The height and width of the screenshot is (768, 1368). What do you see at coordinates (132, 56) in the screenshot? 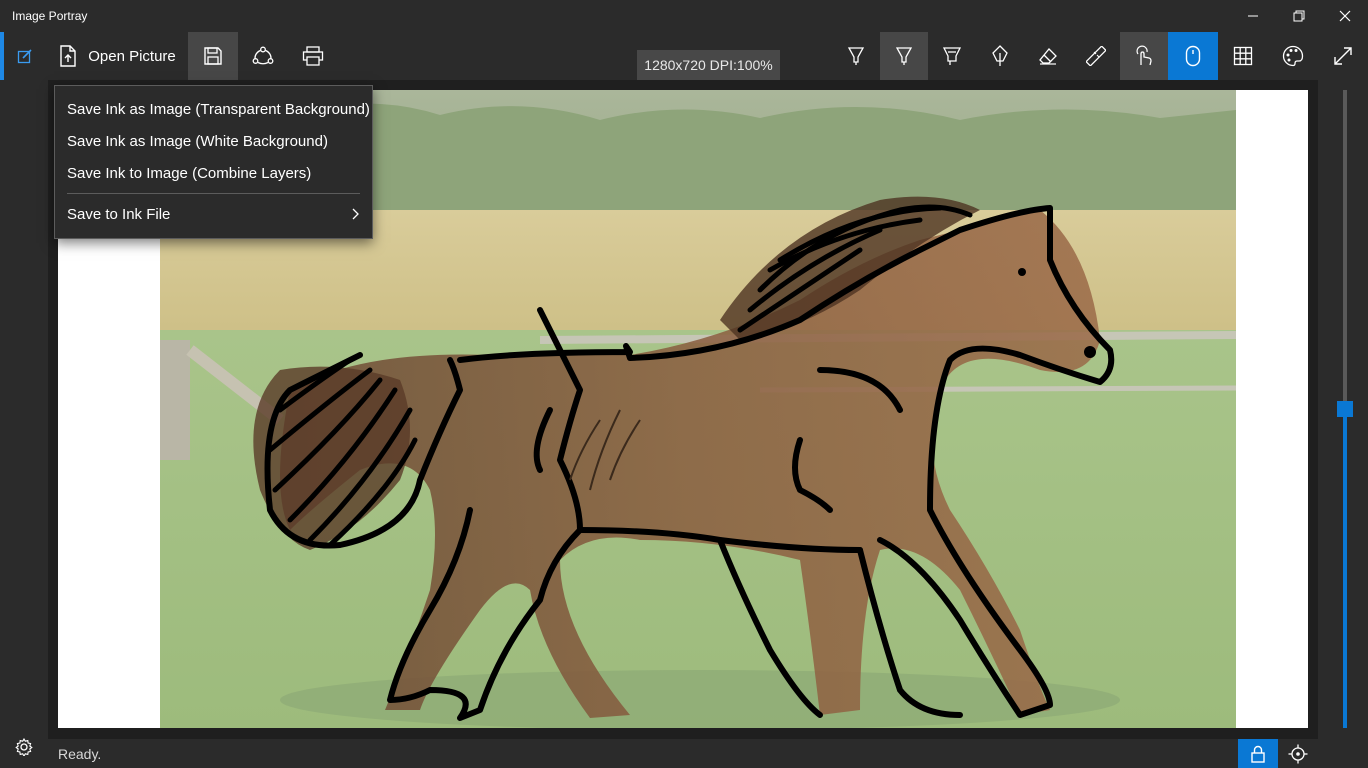
I see `open-picture-label: Open Picture` at bounding box center [132, 56].